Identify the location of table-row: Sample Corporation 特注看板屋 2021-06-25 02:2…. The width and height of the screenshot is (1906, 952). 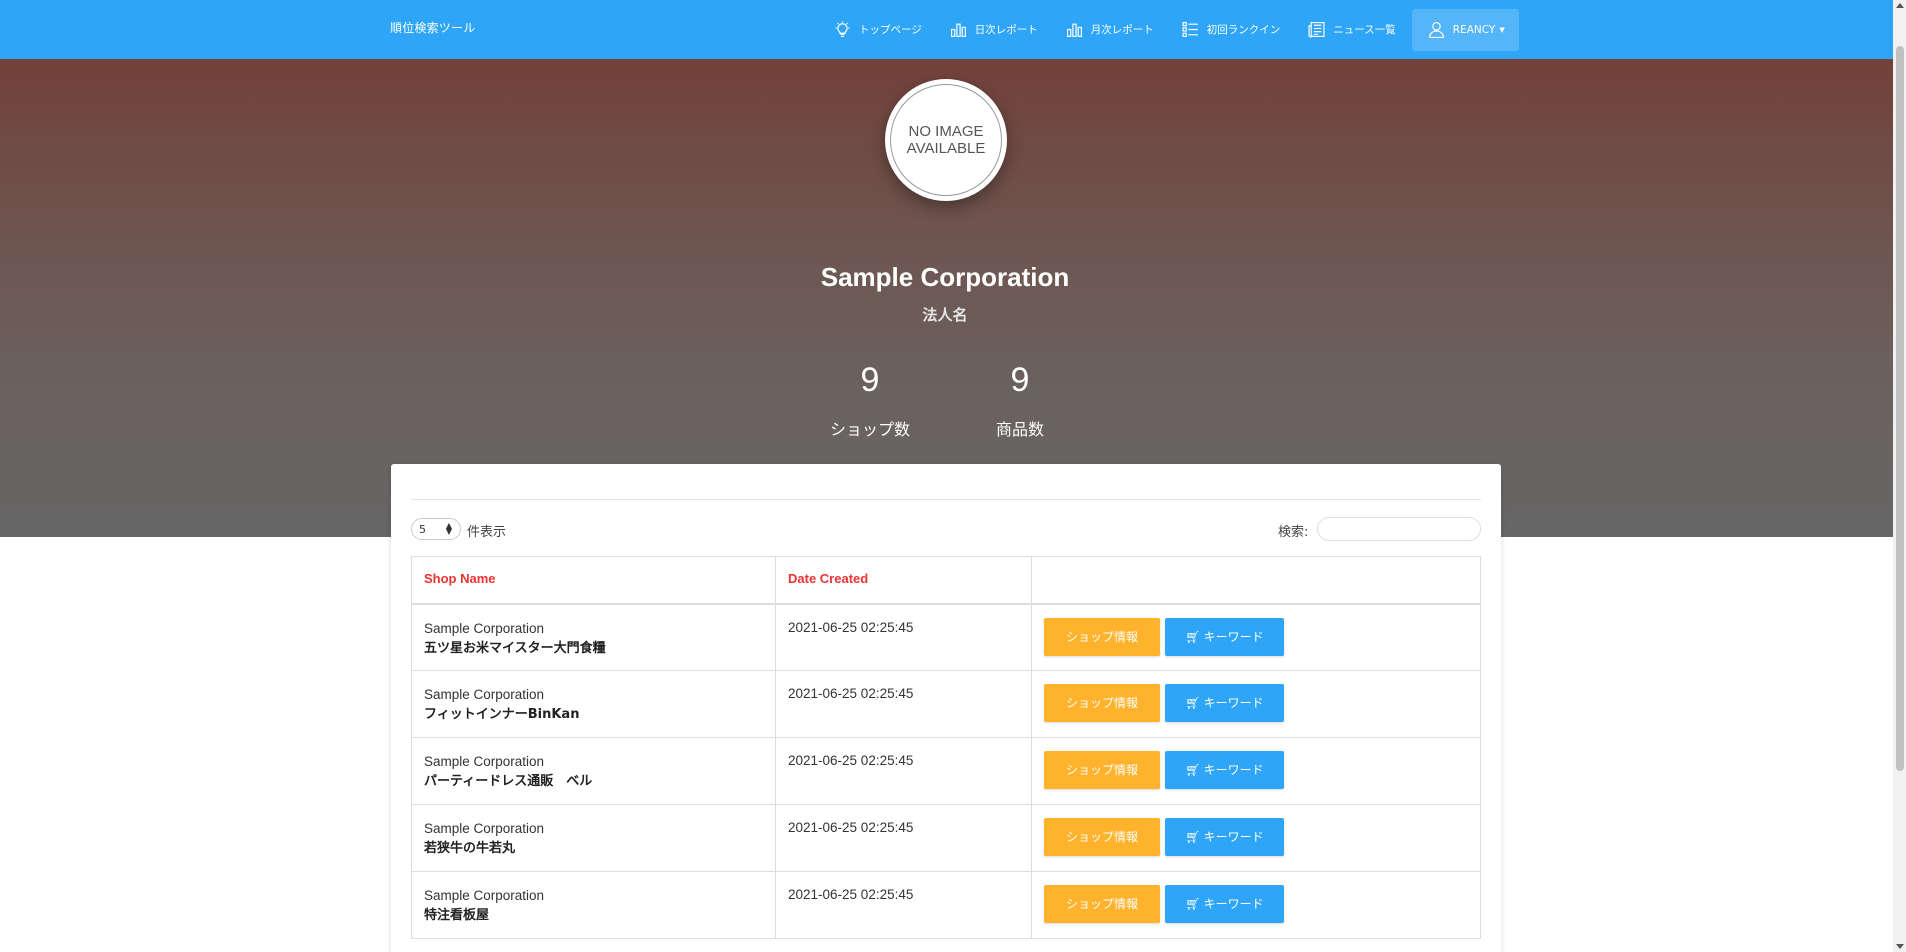
(946, 905).